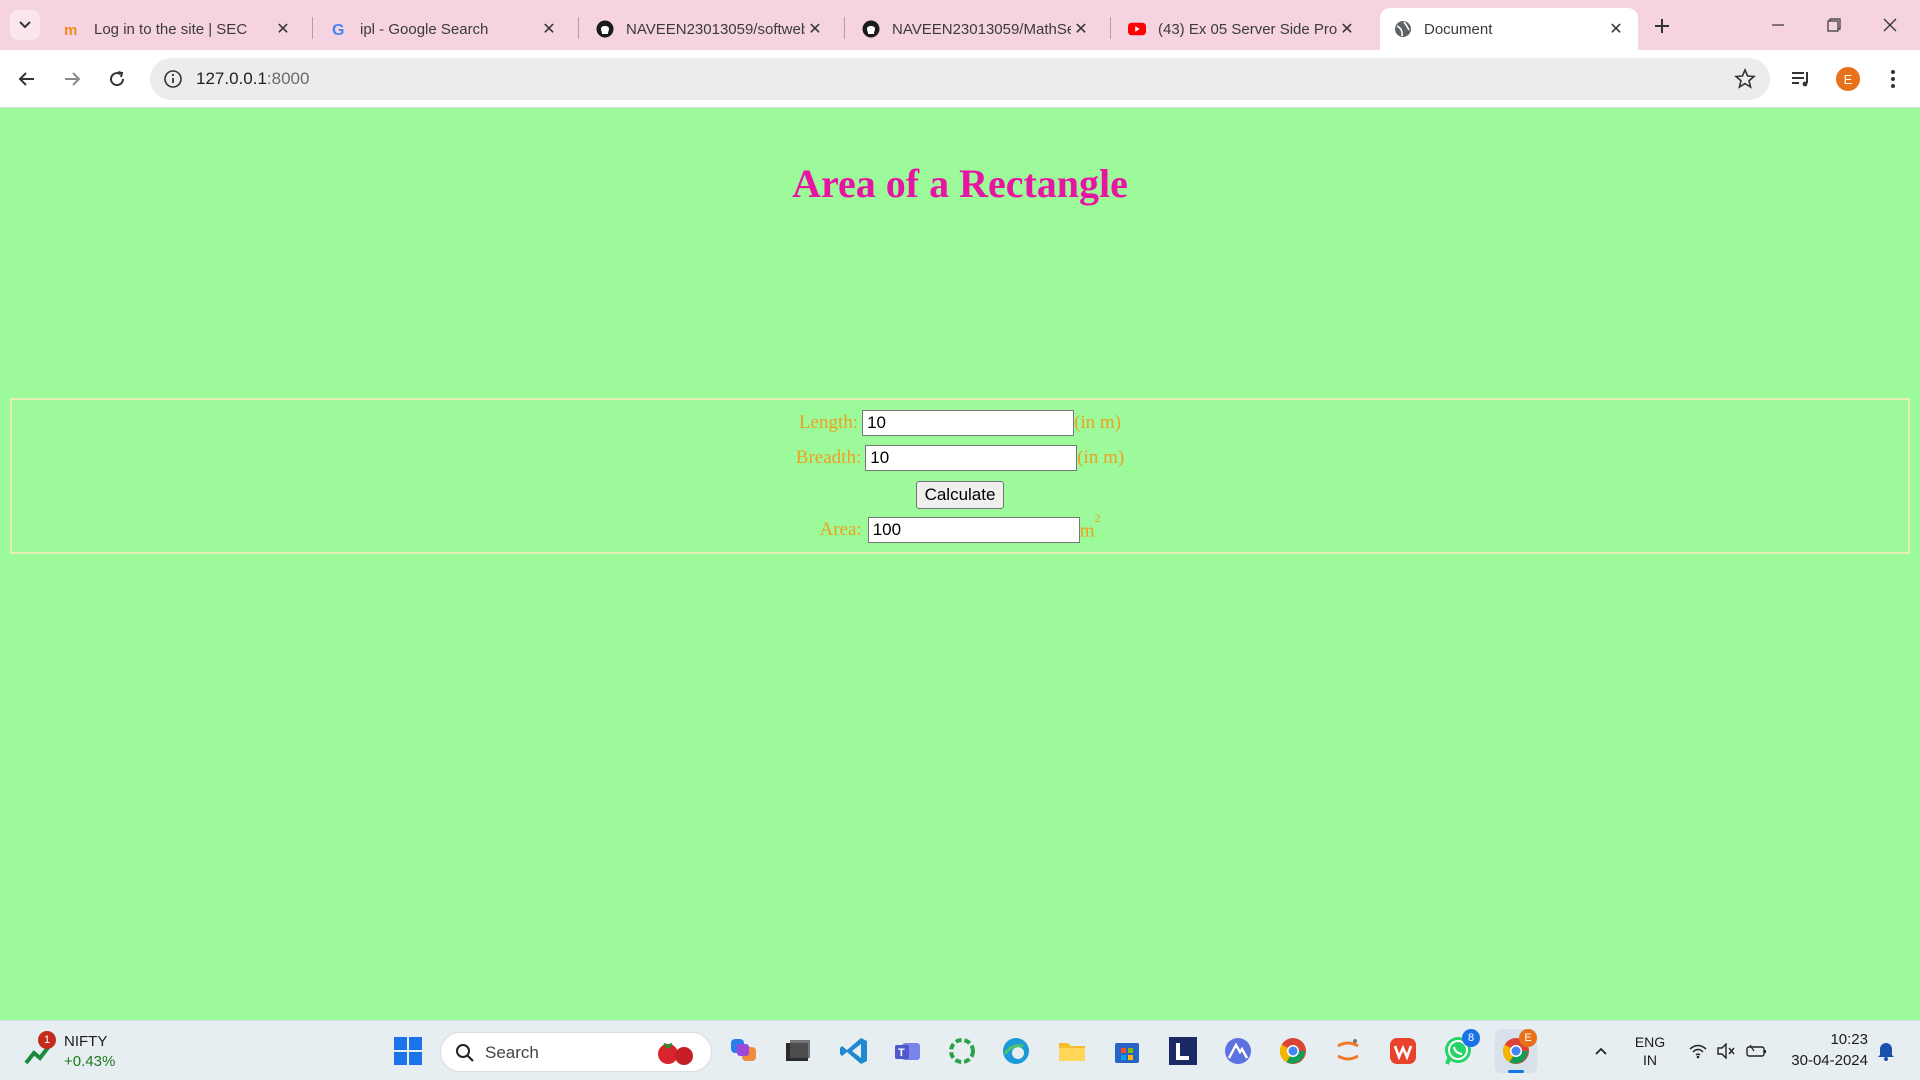  Describe the element at coordinates (47, 1040) in the screenshot. I see `widget-badge: 1` at that location.